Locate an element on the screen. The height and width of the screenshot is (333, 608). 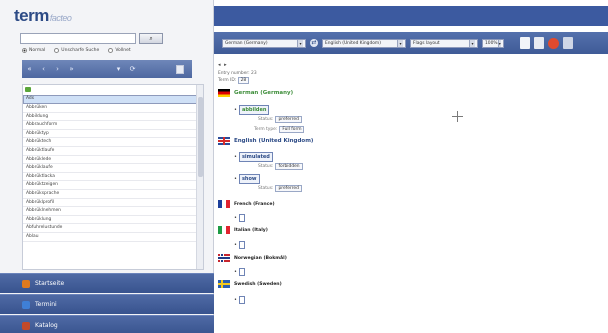
previous-icon: ‹ is located at coordinates (43, 69).